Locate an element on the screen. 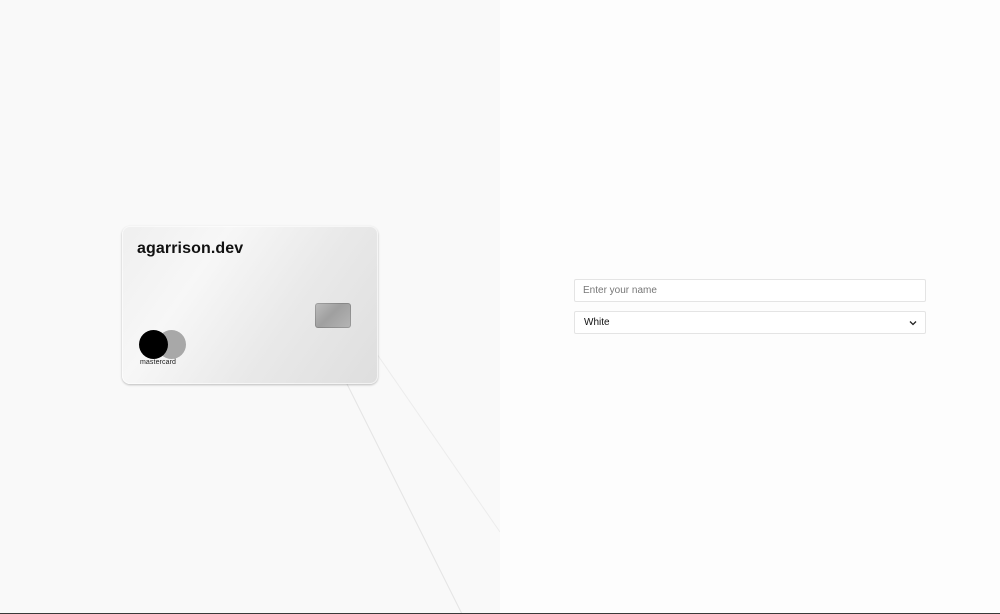 The width and height of the screenshot is (1000, 614). card-network-label: mastercard is located at coordinates (158, 362).